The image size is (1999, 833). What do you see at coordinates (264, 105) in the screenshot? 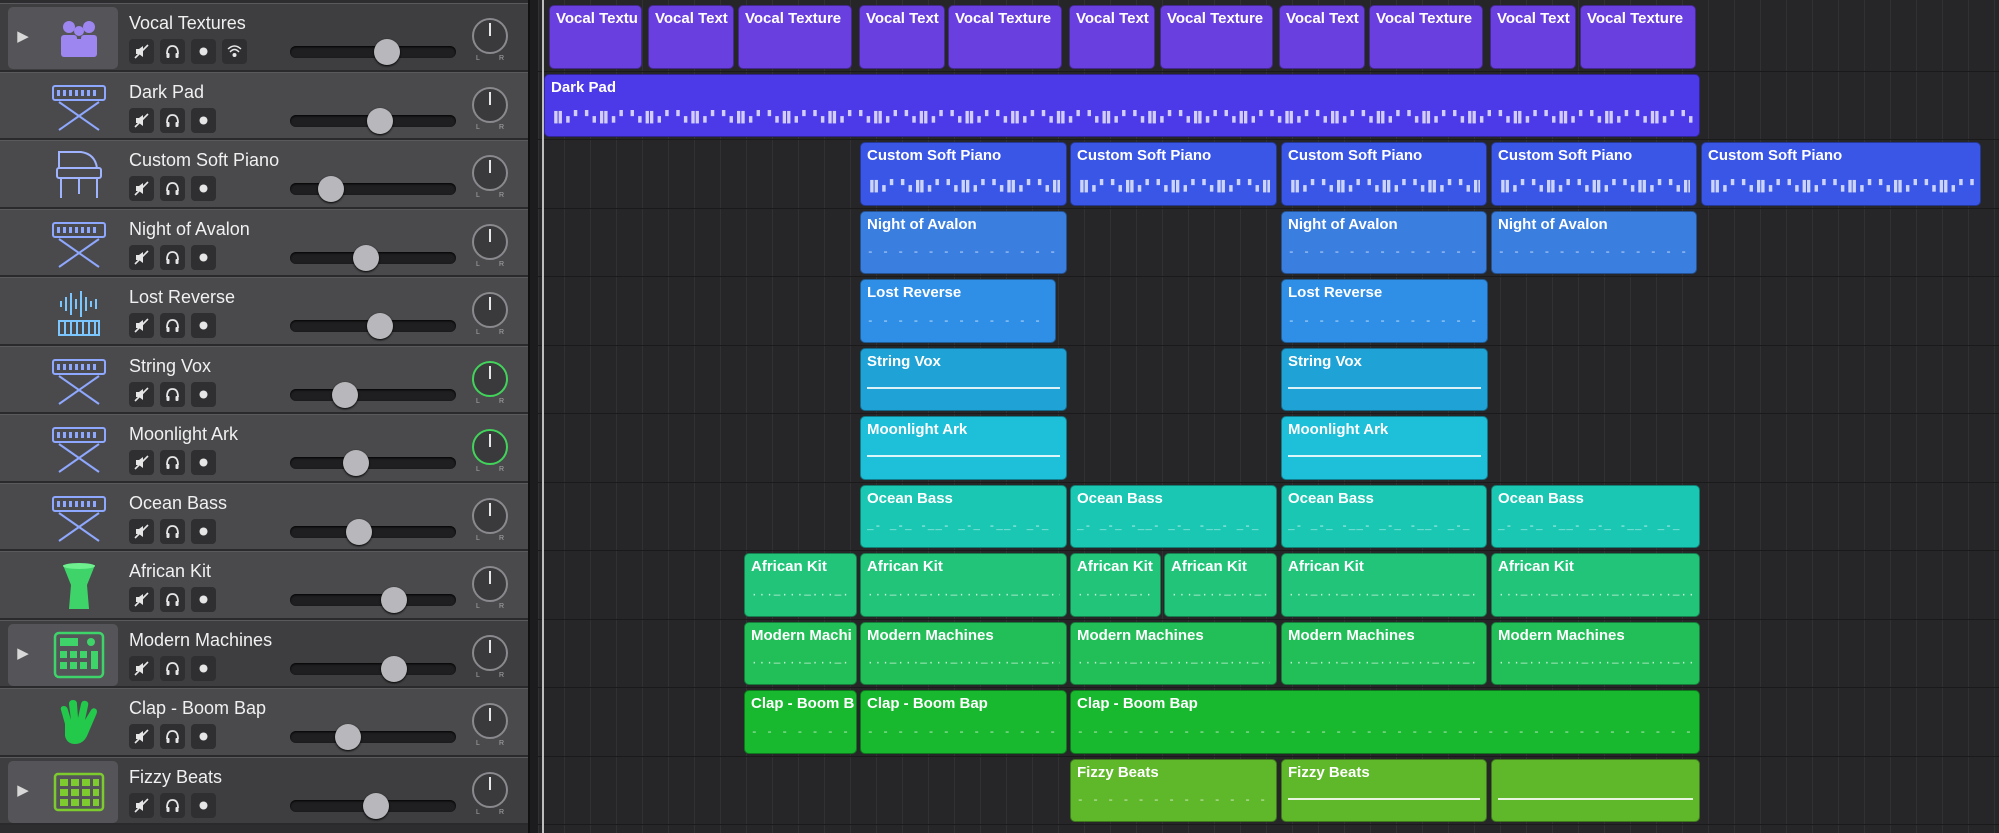
I see `track-header: Dark Pad L R` at bounding box center [264, 105].